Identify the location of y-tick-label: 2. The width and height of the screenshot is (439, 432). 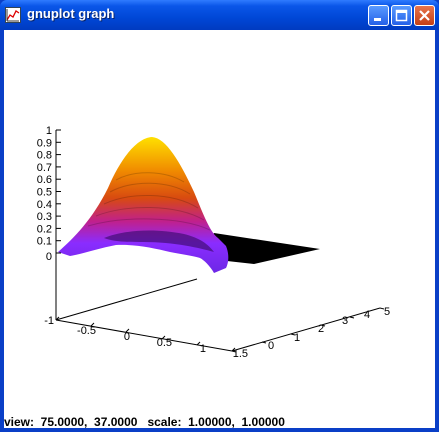
(321, 329).